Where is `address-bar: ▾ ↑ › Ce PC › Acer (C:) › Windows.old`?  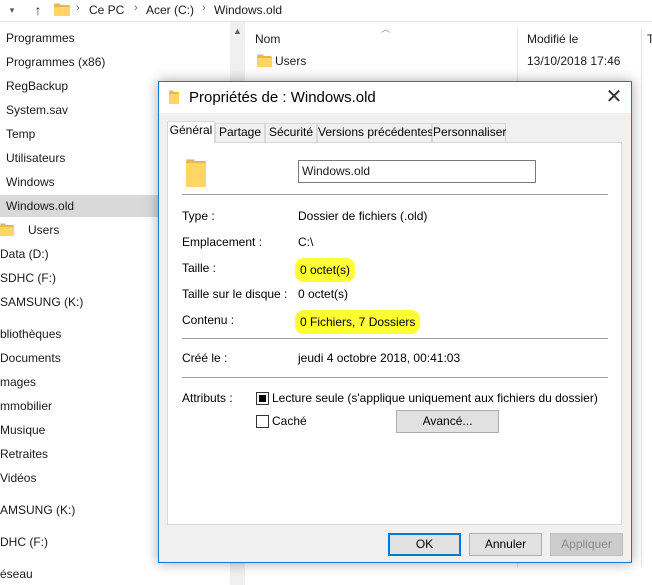 address-bar: ▾ ↑ › Ce PC › Acer (C:) › Windows.old is located at coordinates (326, 11).